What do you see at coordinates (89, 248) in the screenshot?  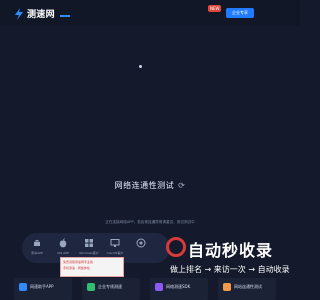 I see `platform-windows: Windows客户` at bounding box center [89, 248].